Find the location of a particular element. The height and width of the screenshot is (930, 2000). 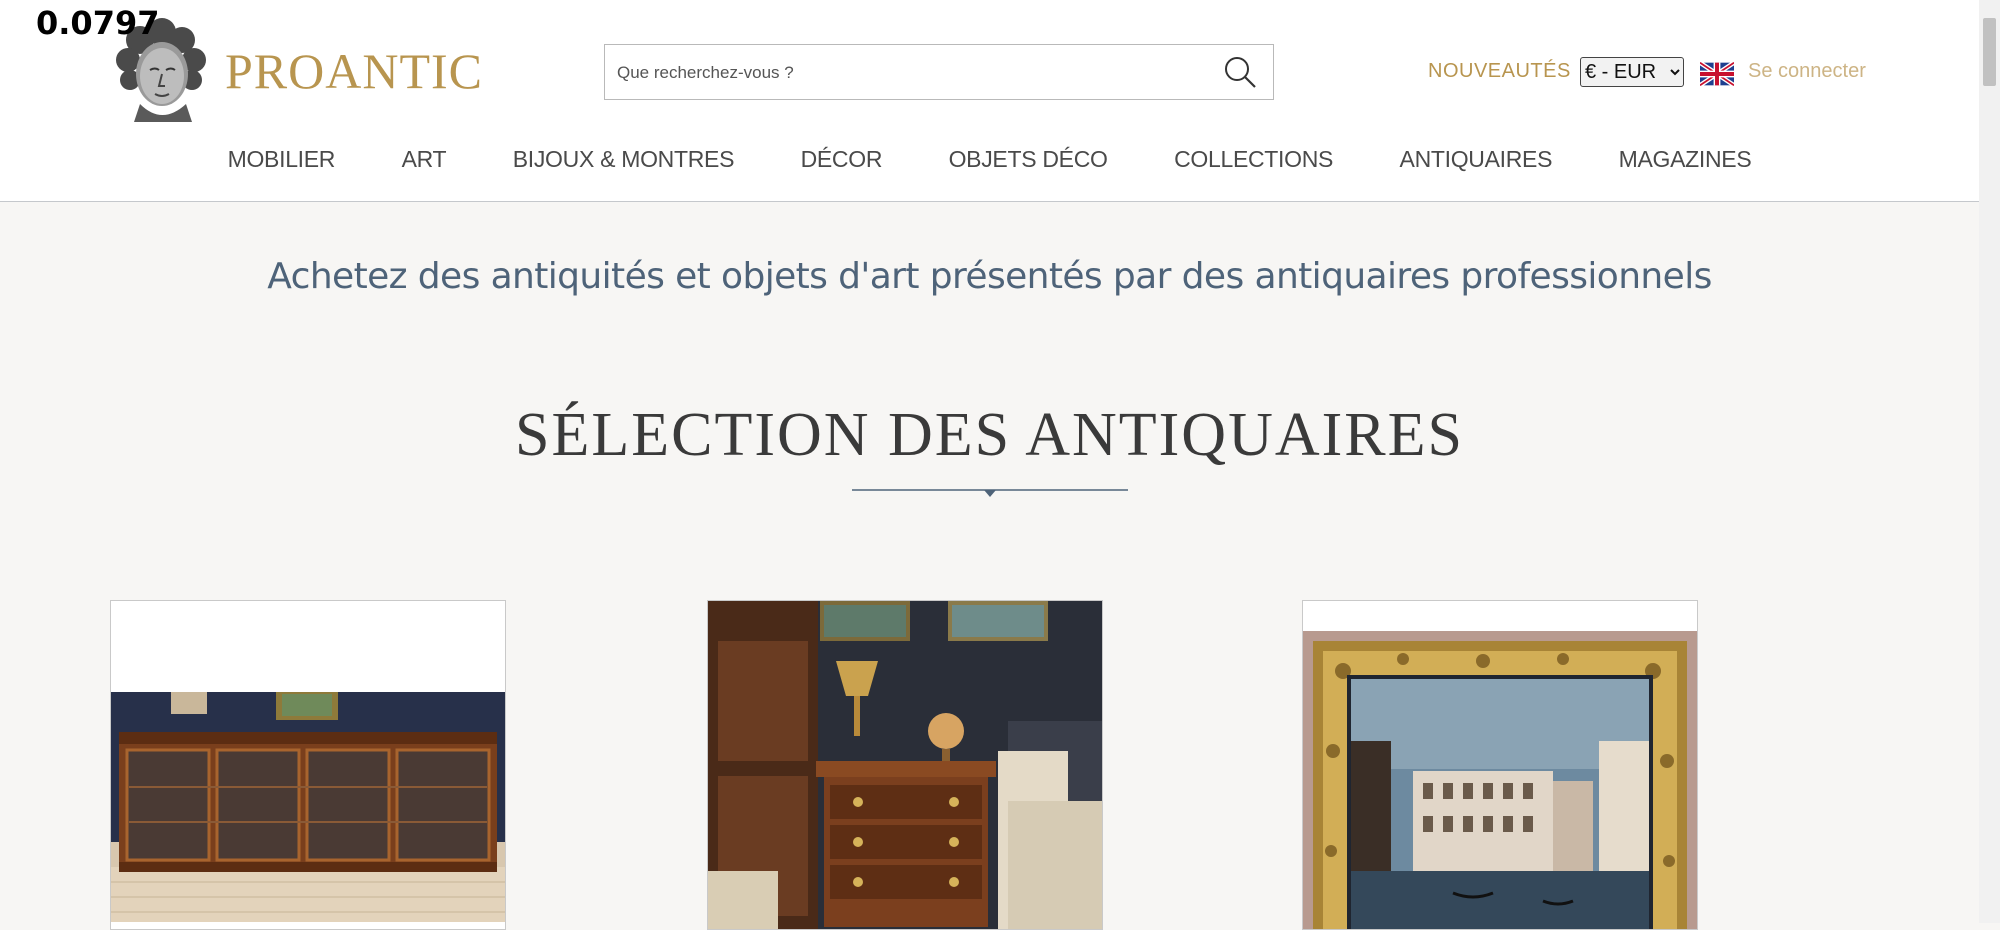

product-card-painting is located at coordinates (1500, 765).